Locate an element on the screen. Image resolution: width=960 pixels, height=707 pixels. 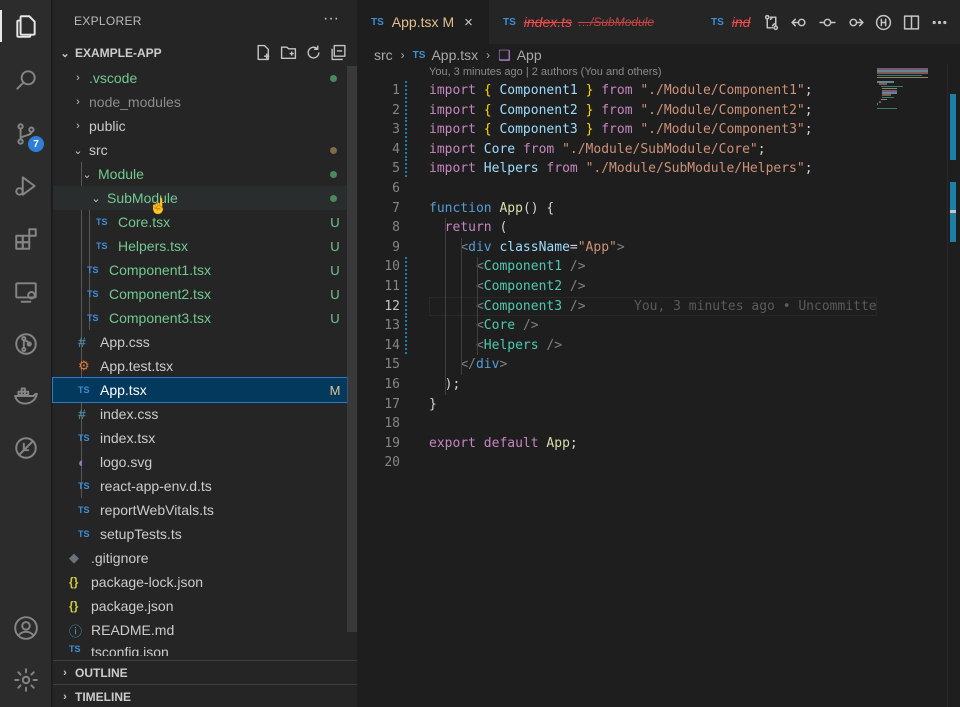
extensions-icon is located at coordinates (26, 239).